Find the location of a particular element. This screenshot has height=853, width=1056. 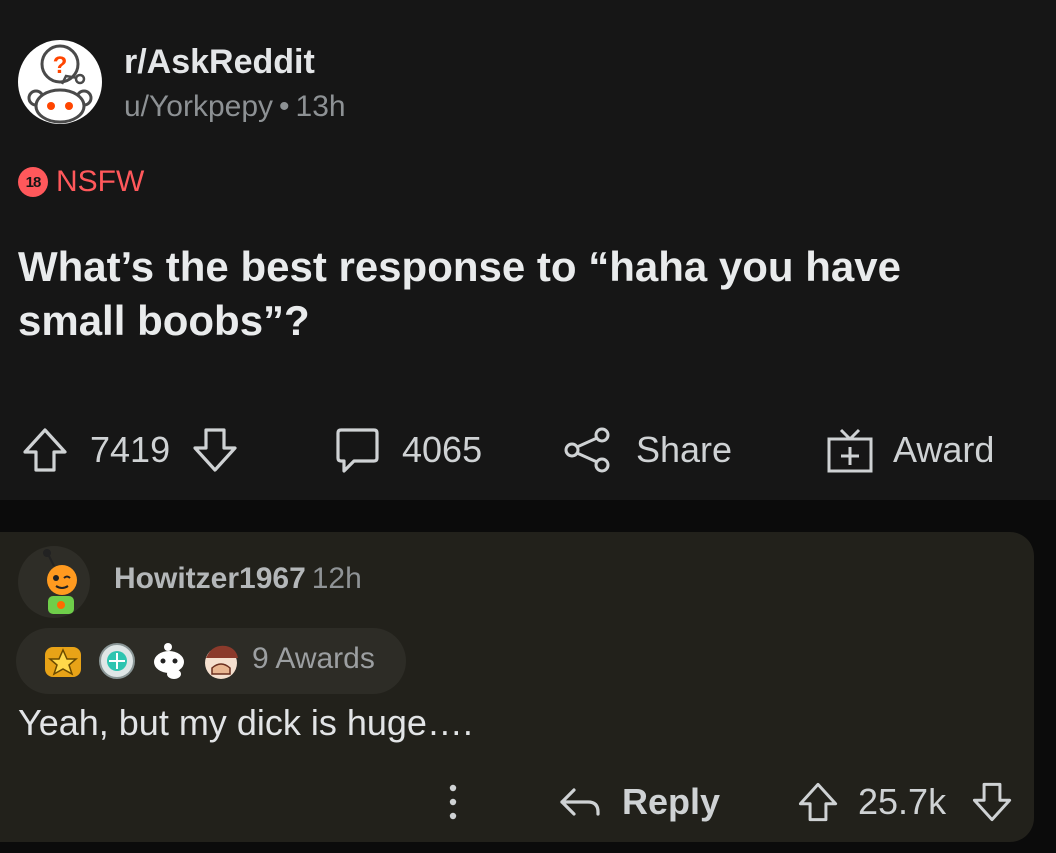

platinum-award-icon is located at coordinates (117, 661).